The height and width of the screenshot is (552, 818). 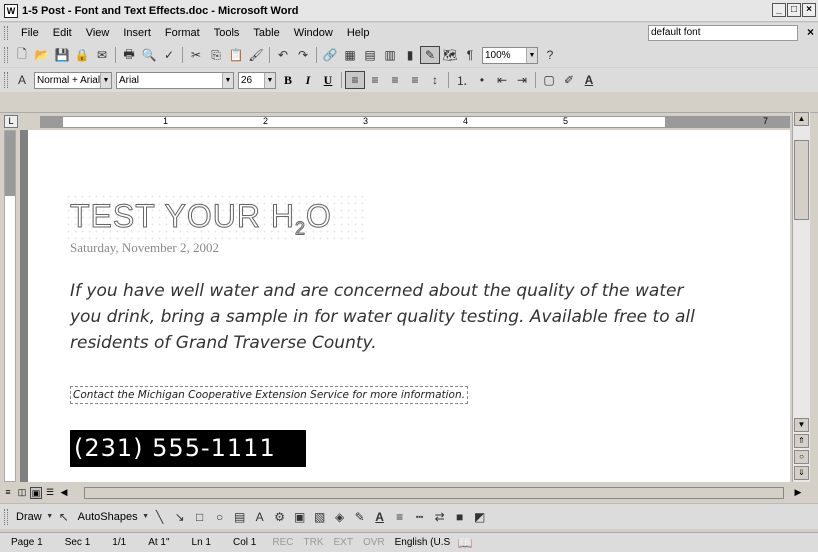 I want to click on print-icon: 🖶, so click(x=129, y=55).